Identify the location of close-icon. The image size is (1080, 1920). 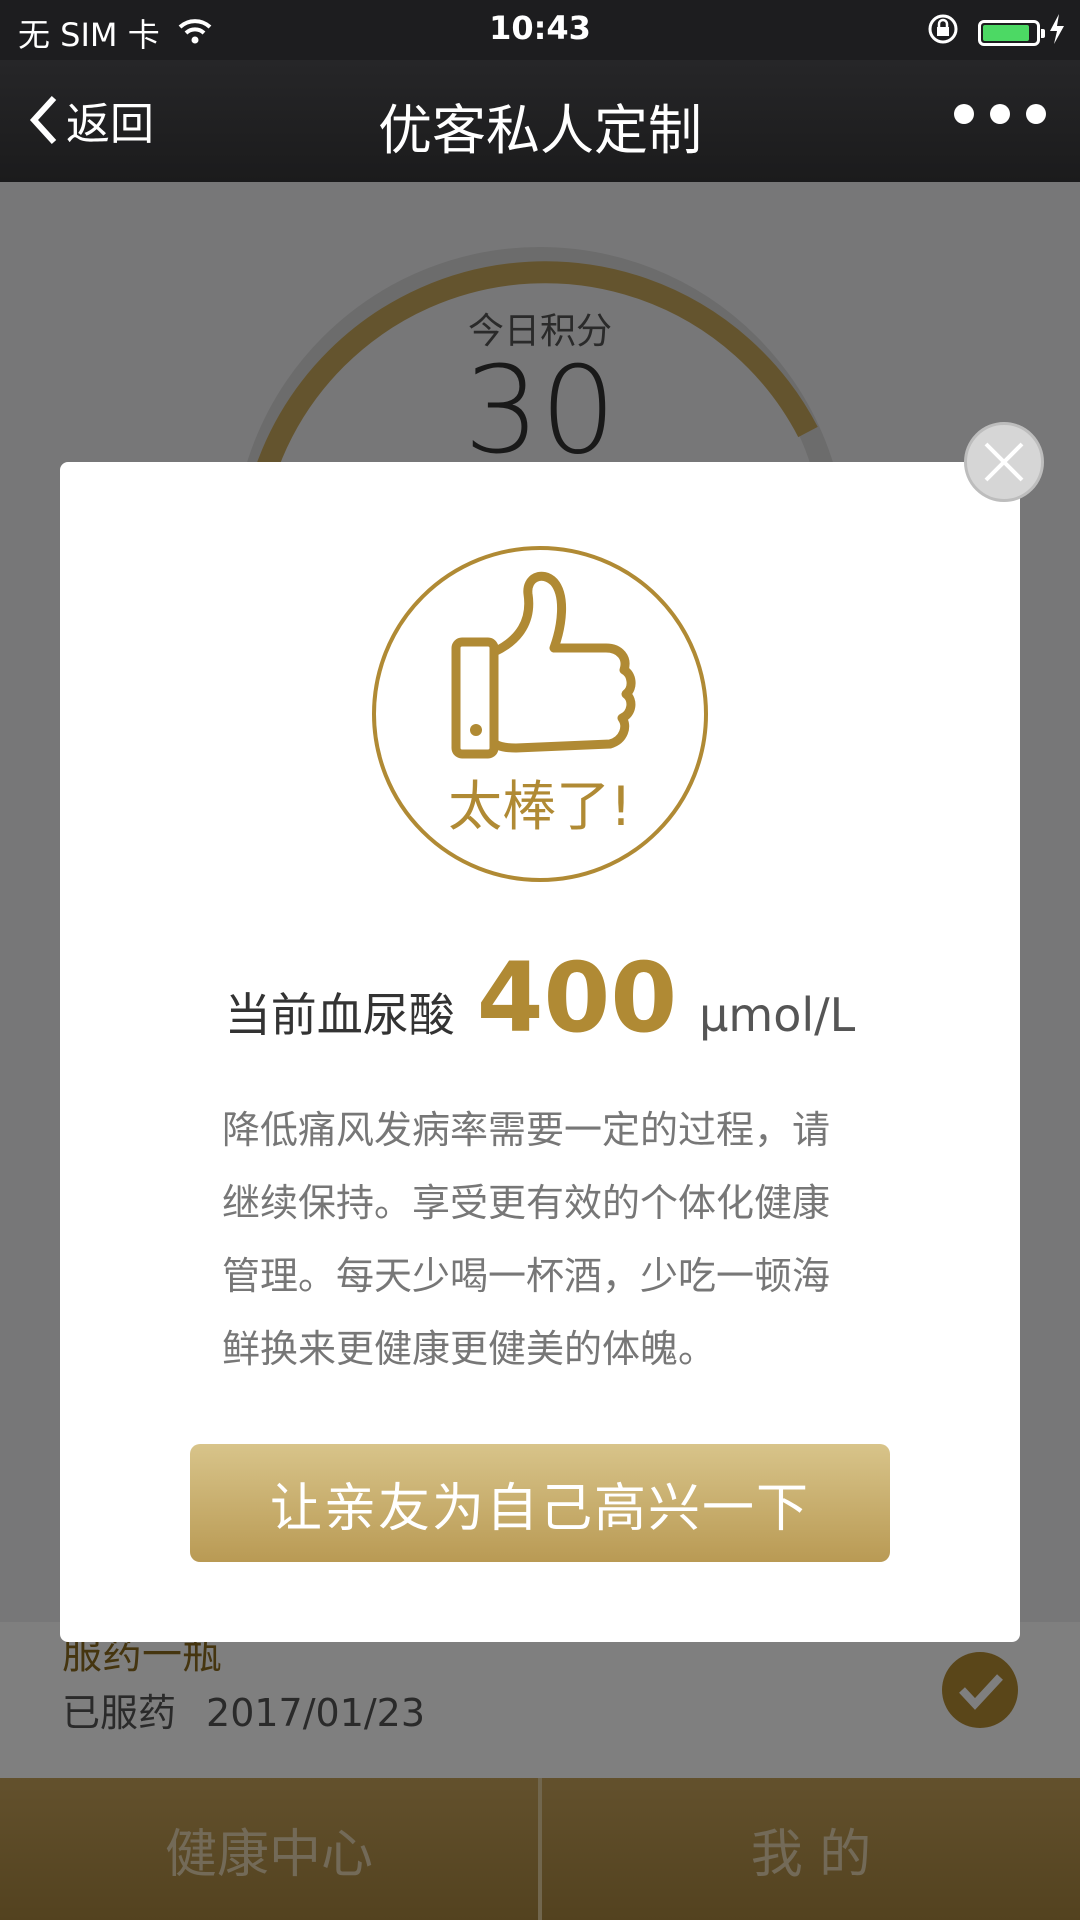
(1004, 462).